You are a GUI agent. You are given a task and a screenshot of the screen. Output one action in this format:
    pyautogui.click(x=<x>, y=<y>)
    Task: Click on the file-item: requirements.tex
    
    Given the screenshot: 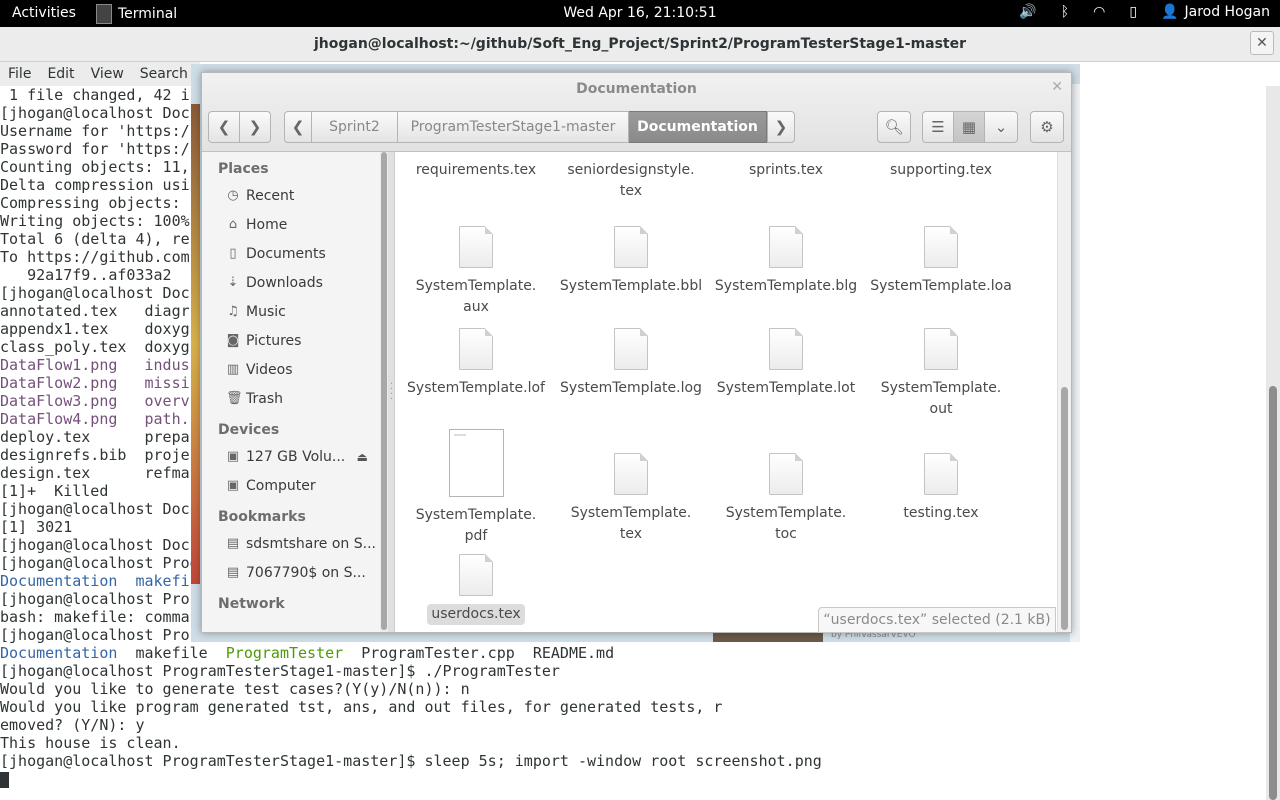 What is the action you would take?
    pyautogui.click(x=476, y=166)
    